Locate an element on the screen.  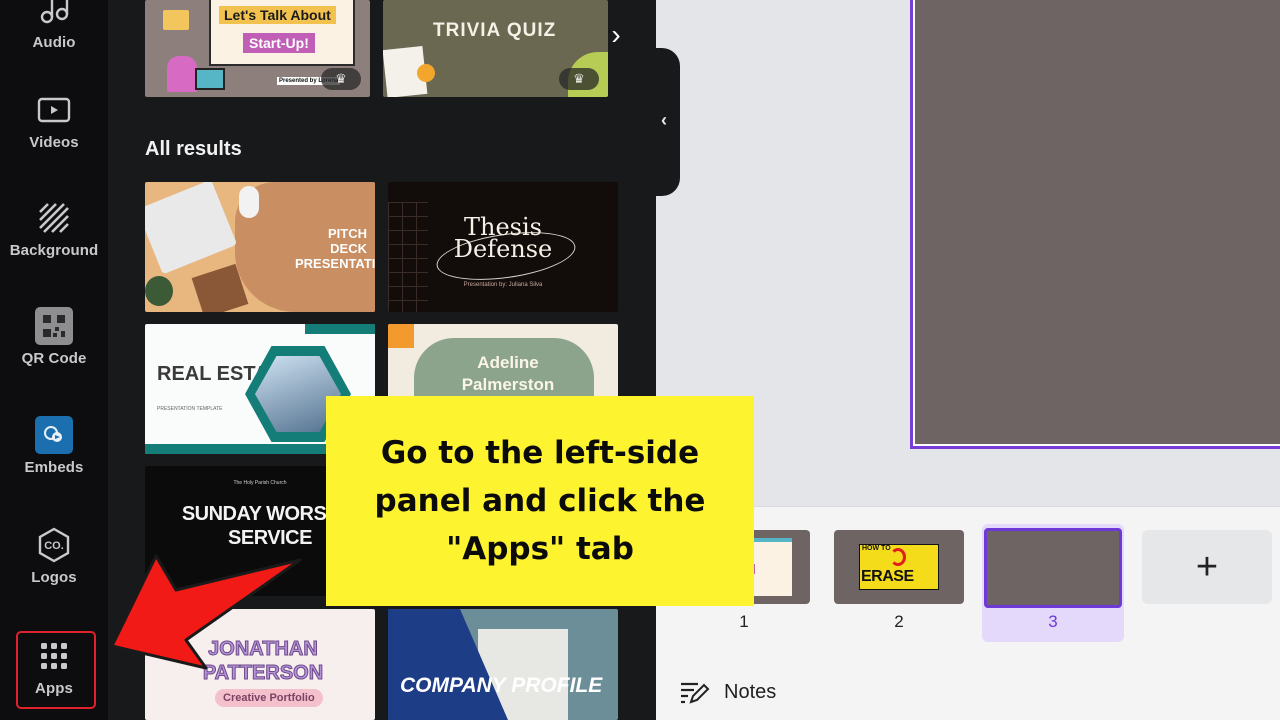
folder-graphic is located at coordinates (176, 20).